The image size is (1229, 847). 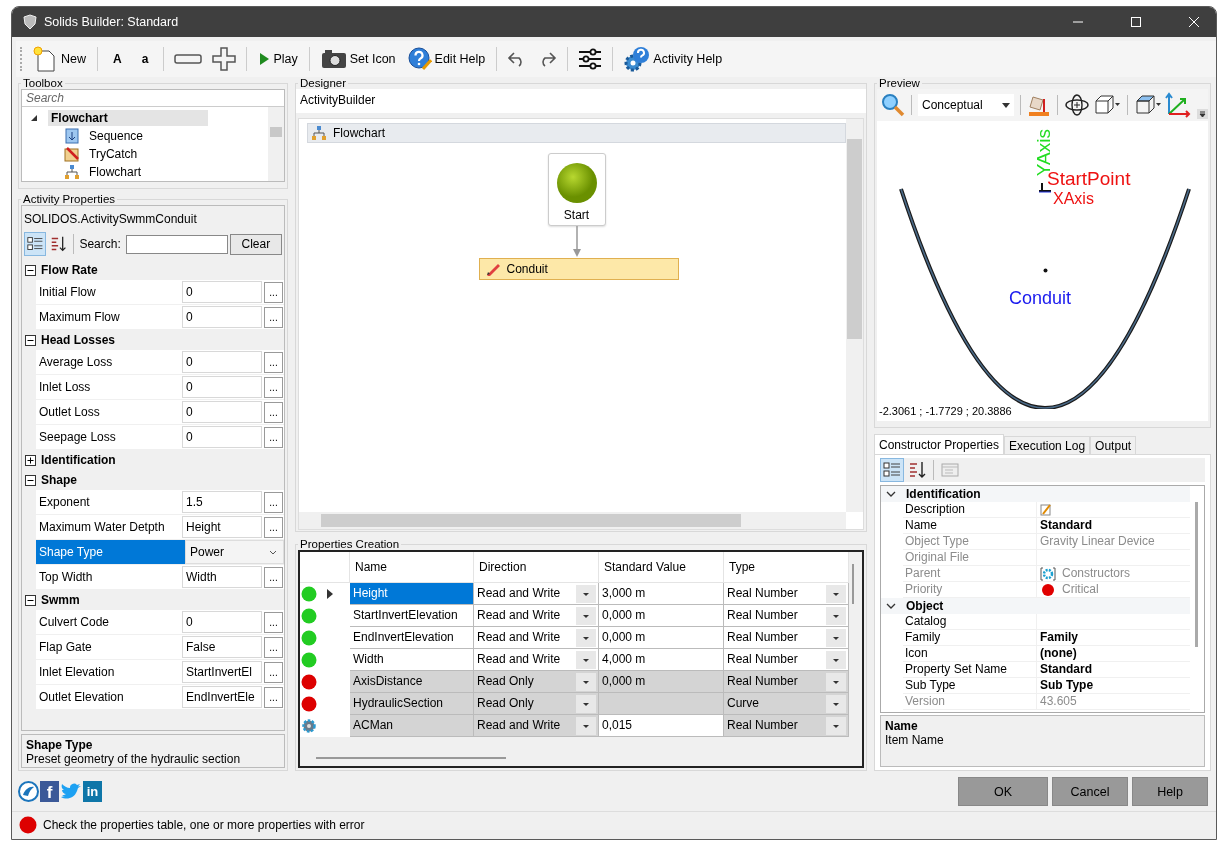 What do you see at coordinates (113, 154) in the screenshot?
I see `tree-item: TryCatch` at bounding box center [113, 154].